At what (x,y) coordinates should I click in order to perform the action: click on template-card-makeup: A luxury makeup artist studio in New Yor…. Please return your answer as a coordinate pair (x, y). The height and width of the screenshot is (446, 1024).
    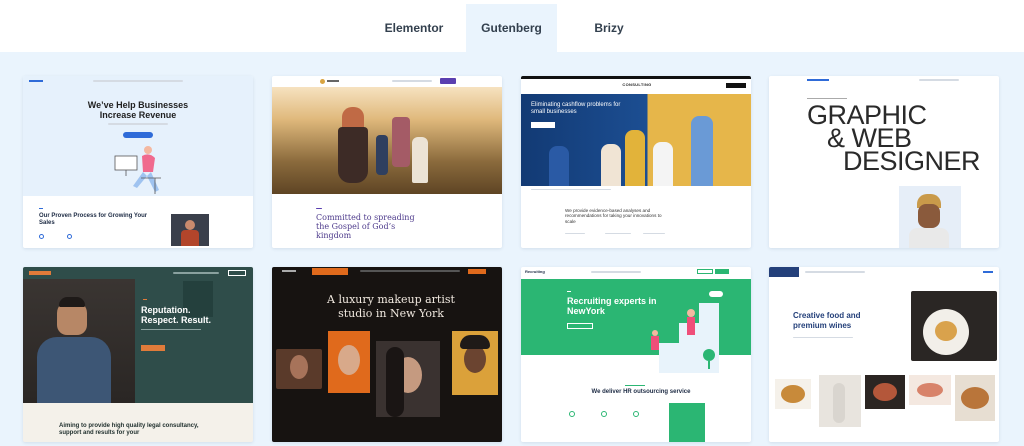
    Looking at the image, I should click on (387, 354).